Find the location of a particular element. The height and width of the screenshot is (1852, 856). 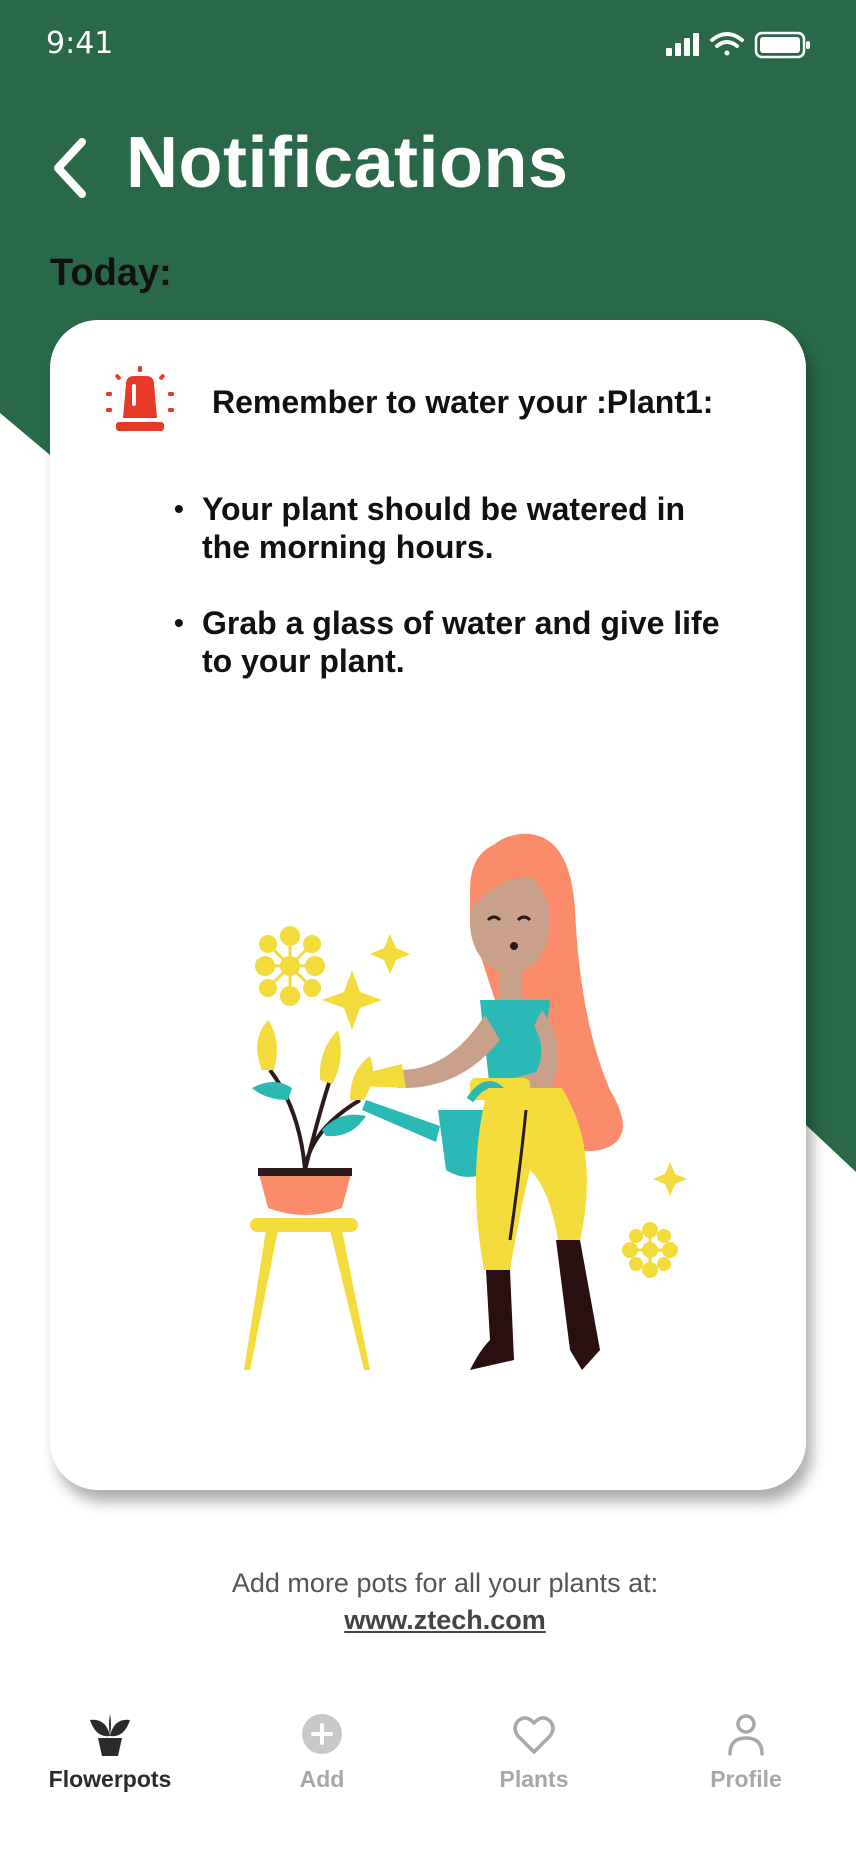

battery-icon is located at coordinates (782, 45).